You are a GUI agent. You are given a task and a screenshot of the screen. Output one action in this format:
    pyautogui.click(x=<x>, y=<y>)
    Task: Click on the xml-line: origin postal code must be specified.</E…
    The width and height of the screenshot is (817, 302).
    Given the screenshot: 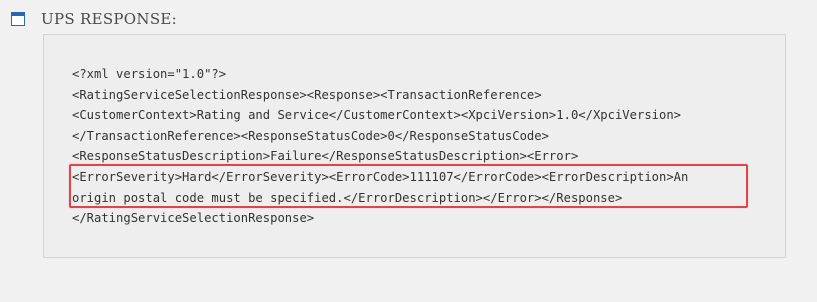 What is the action you would take?
    pyautogui.click(x=347, y=197)
    